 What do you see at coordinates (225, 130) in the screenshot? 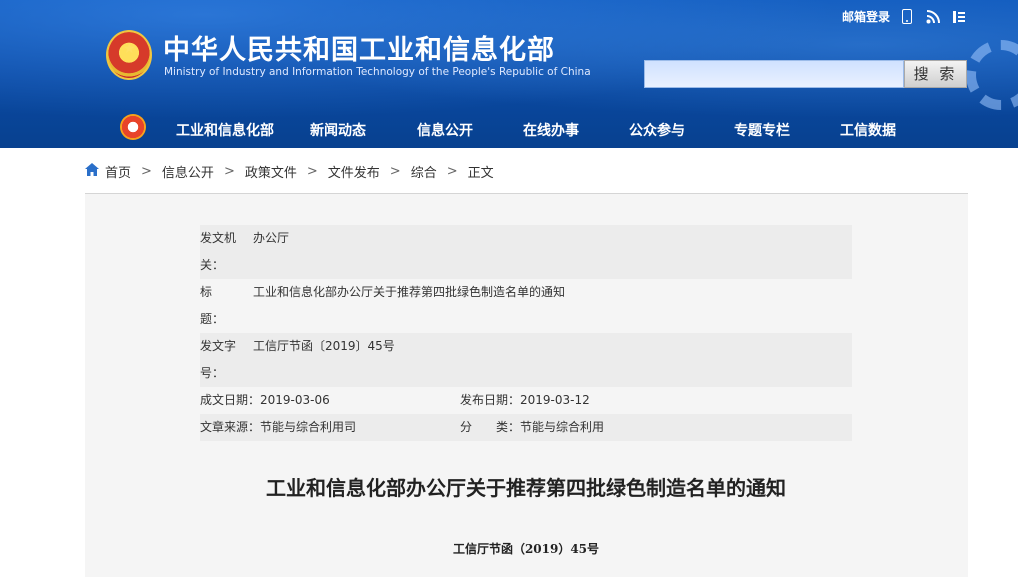
I see `nav-item-ministry: 工业和信息化部` at bounding box center [225, 130].